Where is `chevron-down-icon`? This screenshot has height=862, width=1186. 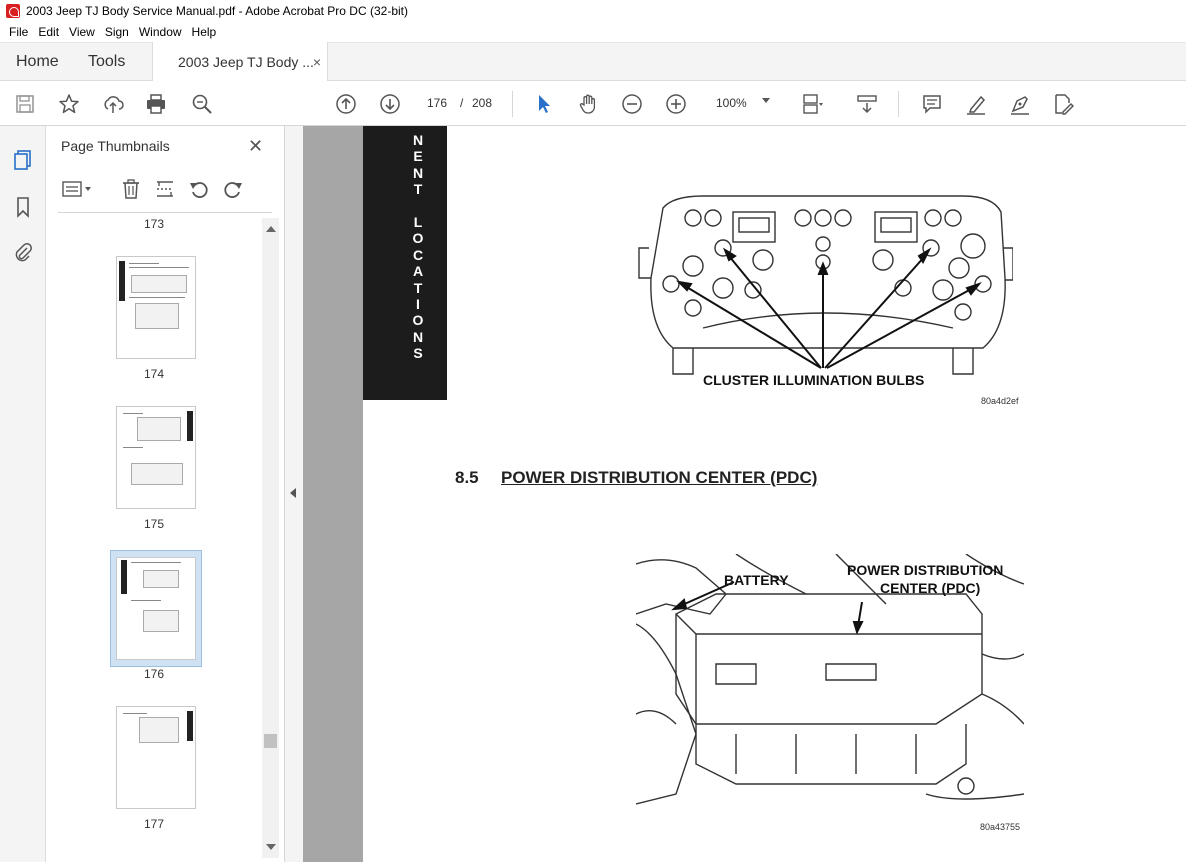
chevron-down-icon is located at coordinates (766, 100).